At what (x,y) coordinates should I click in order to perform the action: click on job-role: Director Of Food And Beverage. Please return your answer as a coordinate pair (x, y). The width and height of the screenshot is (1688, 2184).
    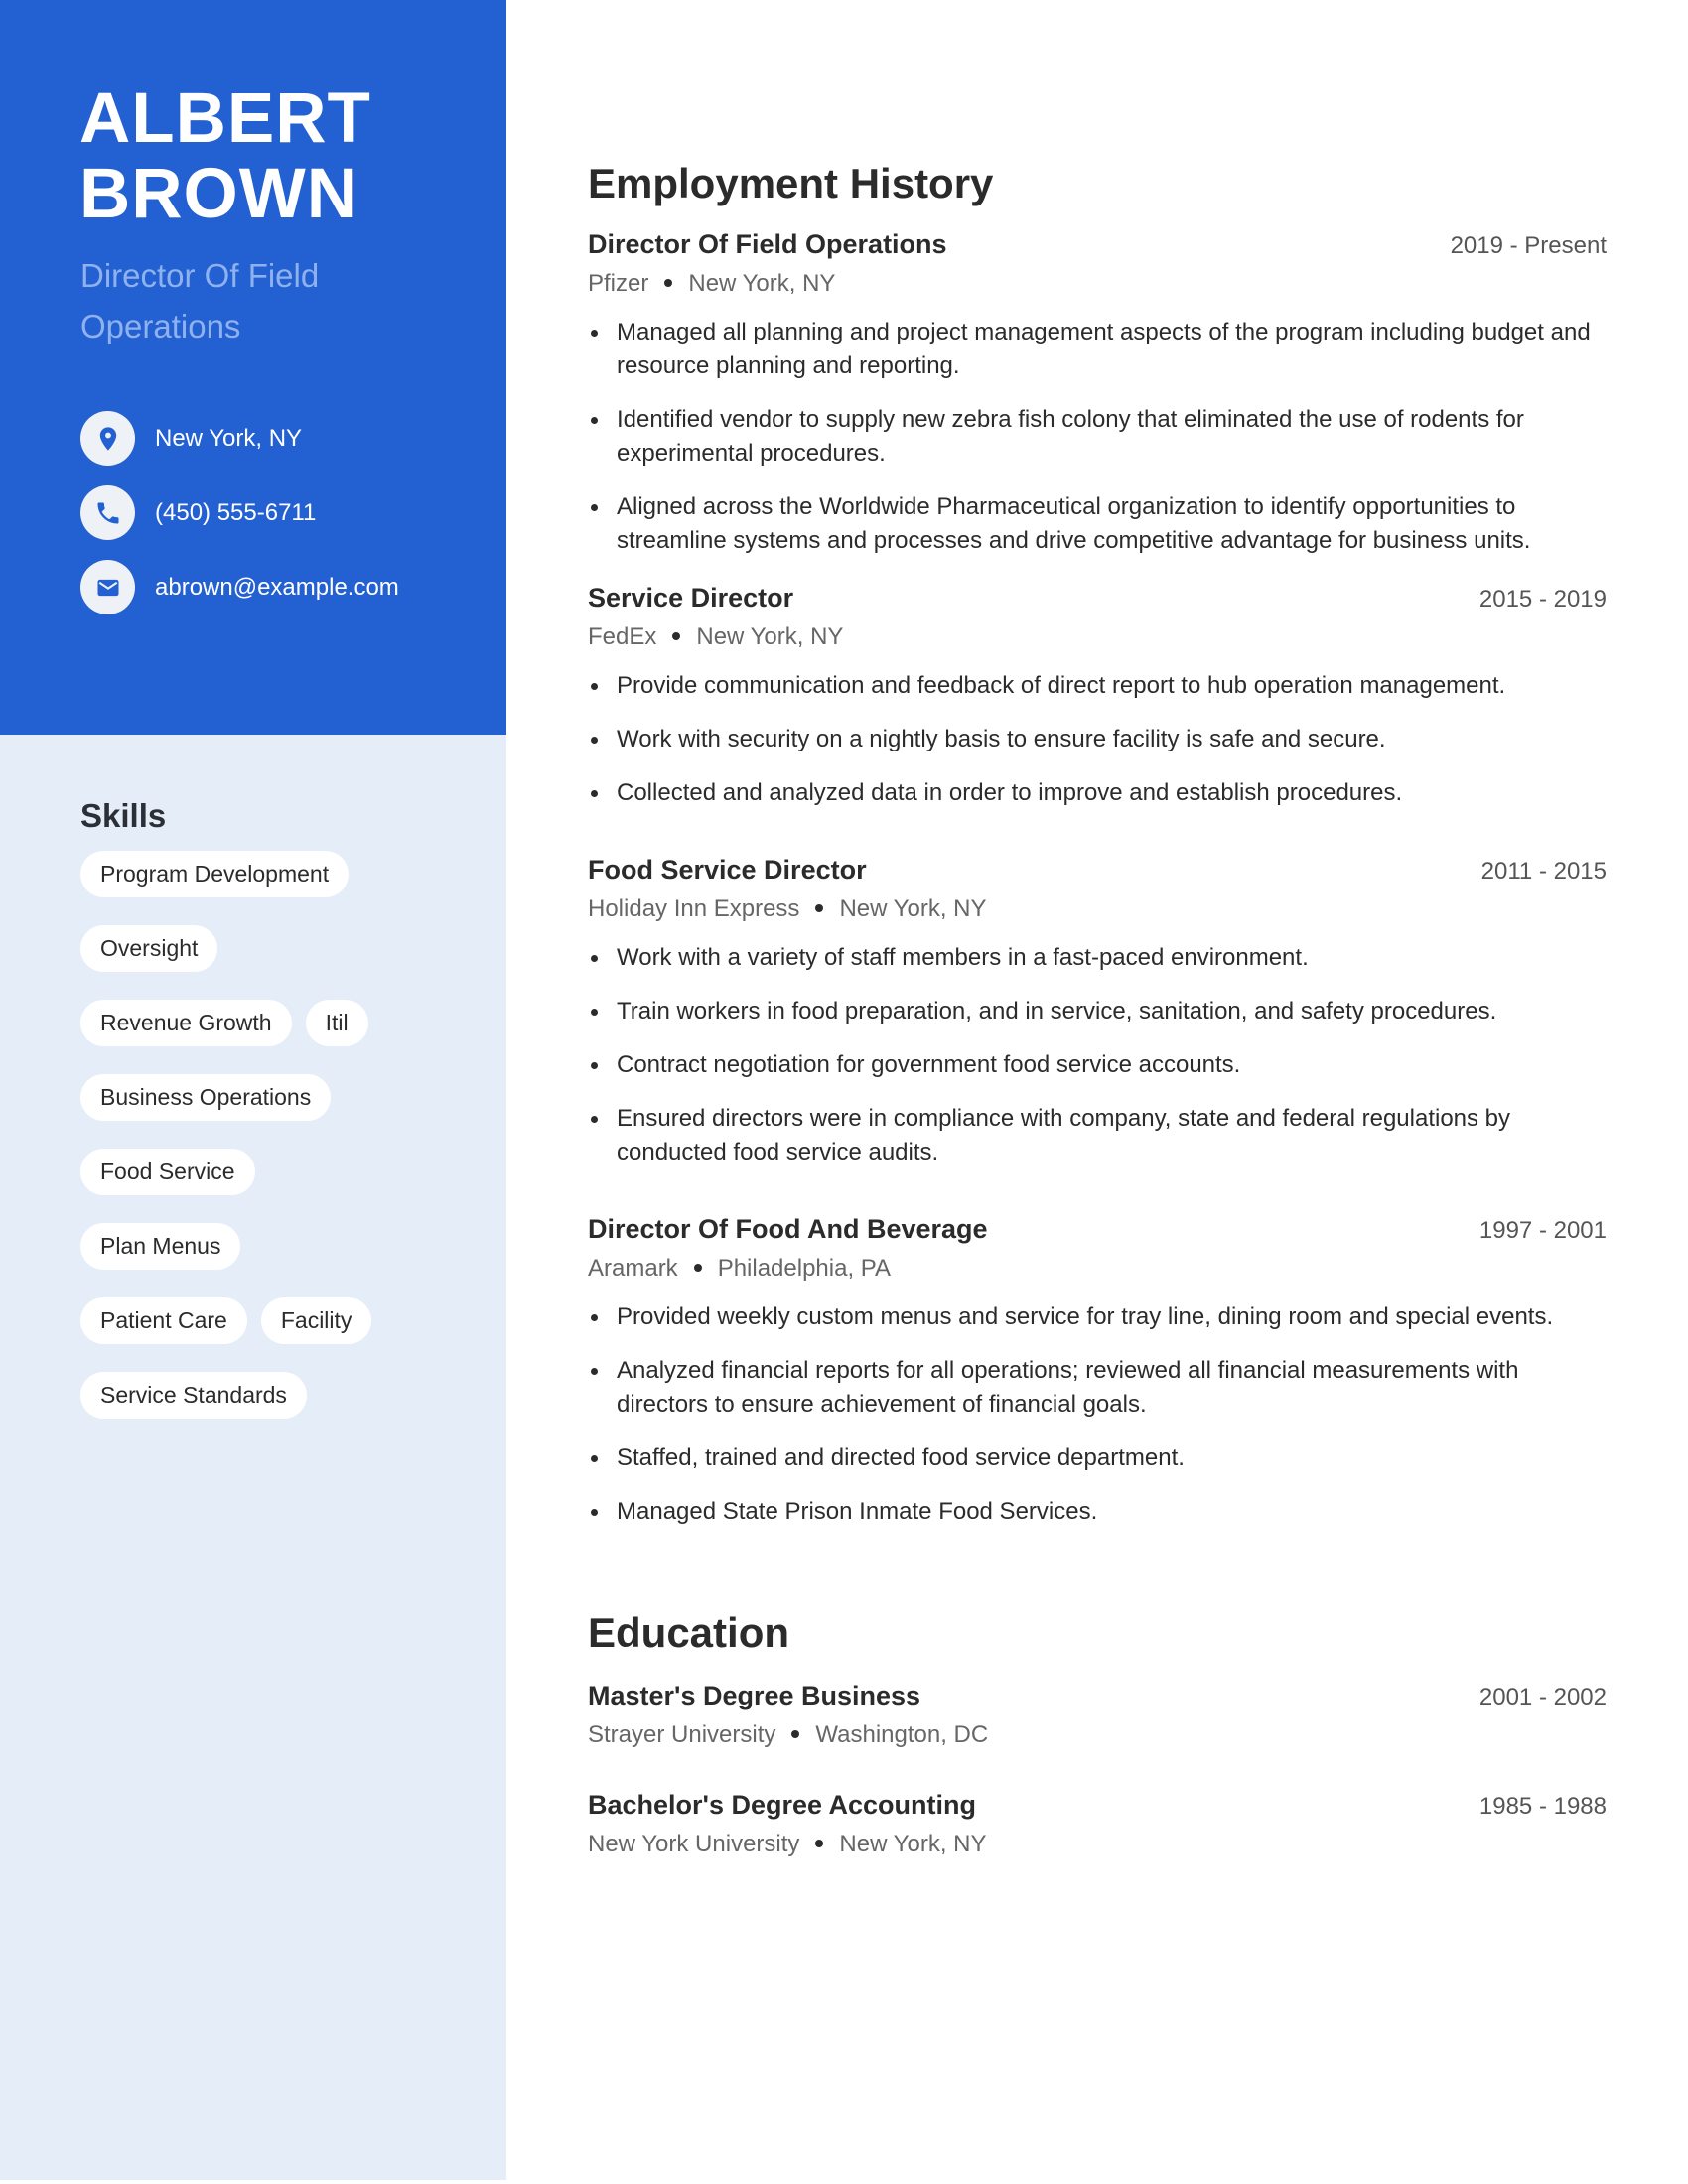
    Looking at the image, I should click on (788, 1229).